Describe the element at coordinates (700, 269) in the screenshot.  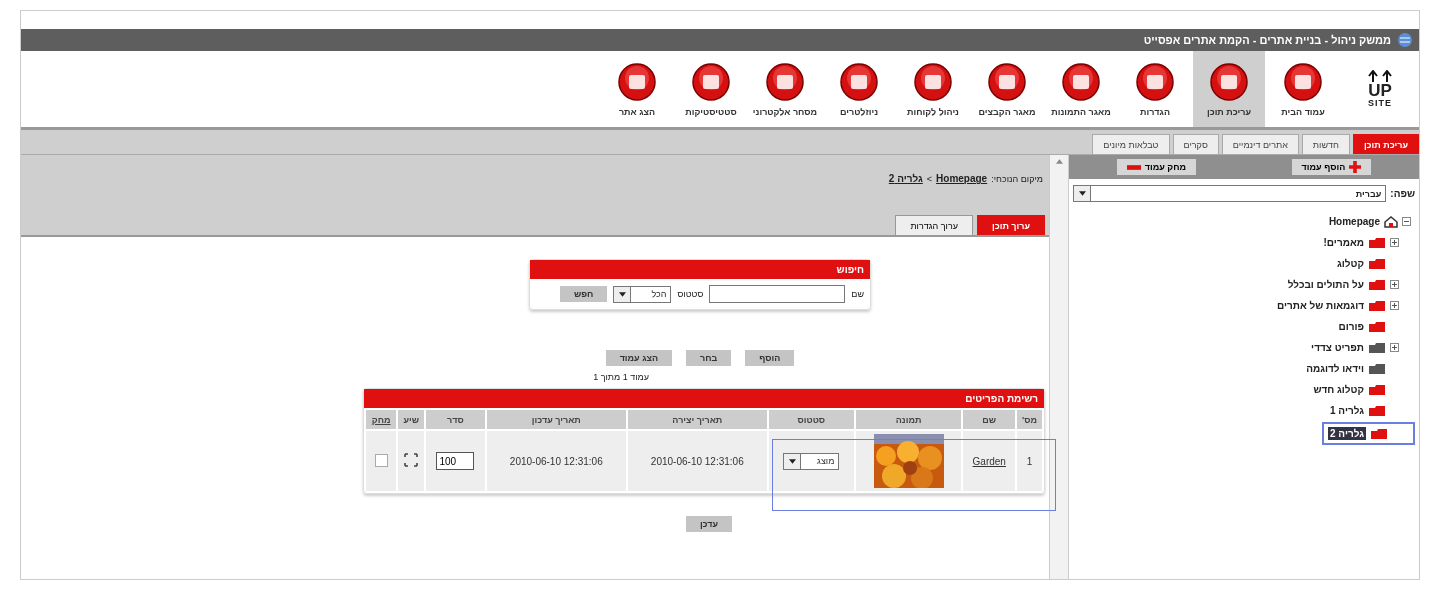
I see `panel-header: חיפוש` at that location.